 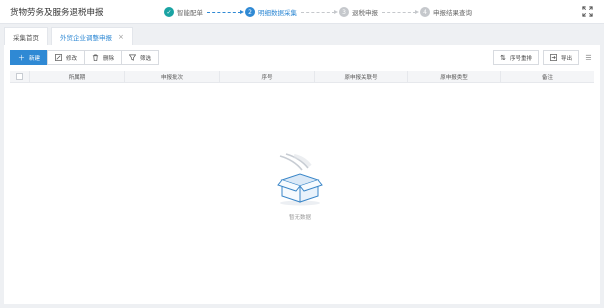 I want to click on step-3-number: 3, so click(x=344, y=12).